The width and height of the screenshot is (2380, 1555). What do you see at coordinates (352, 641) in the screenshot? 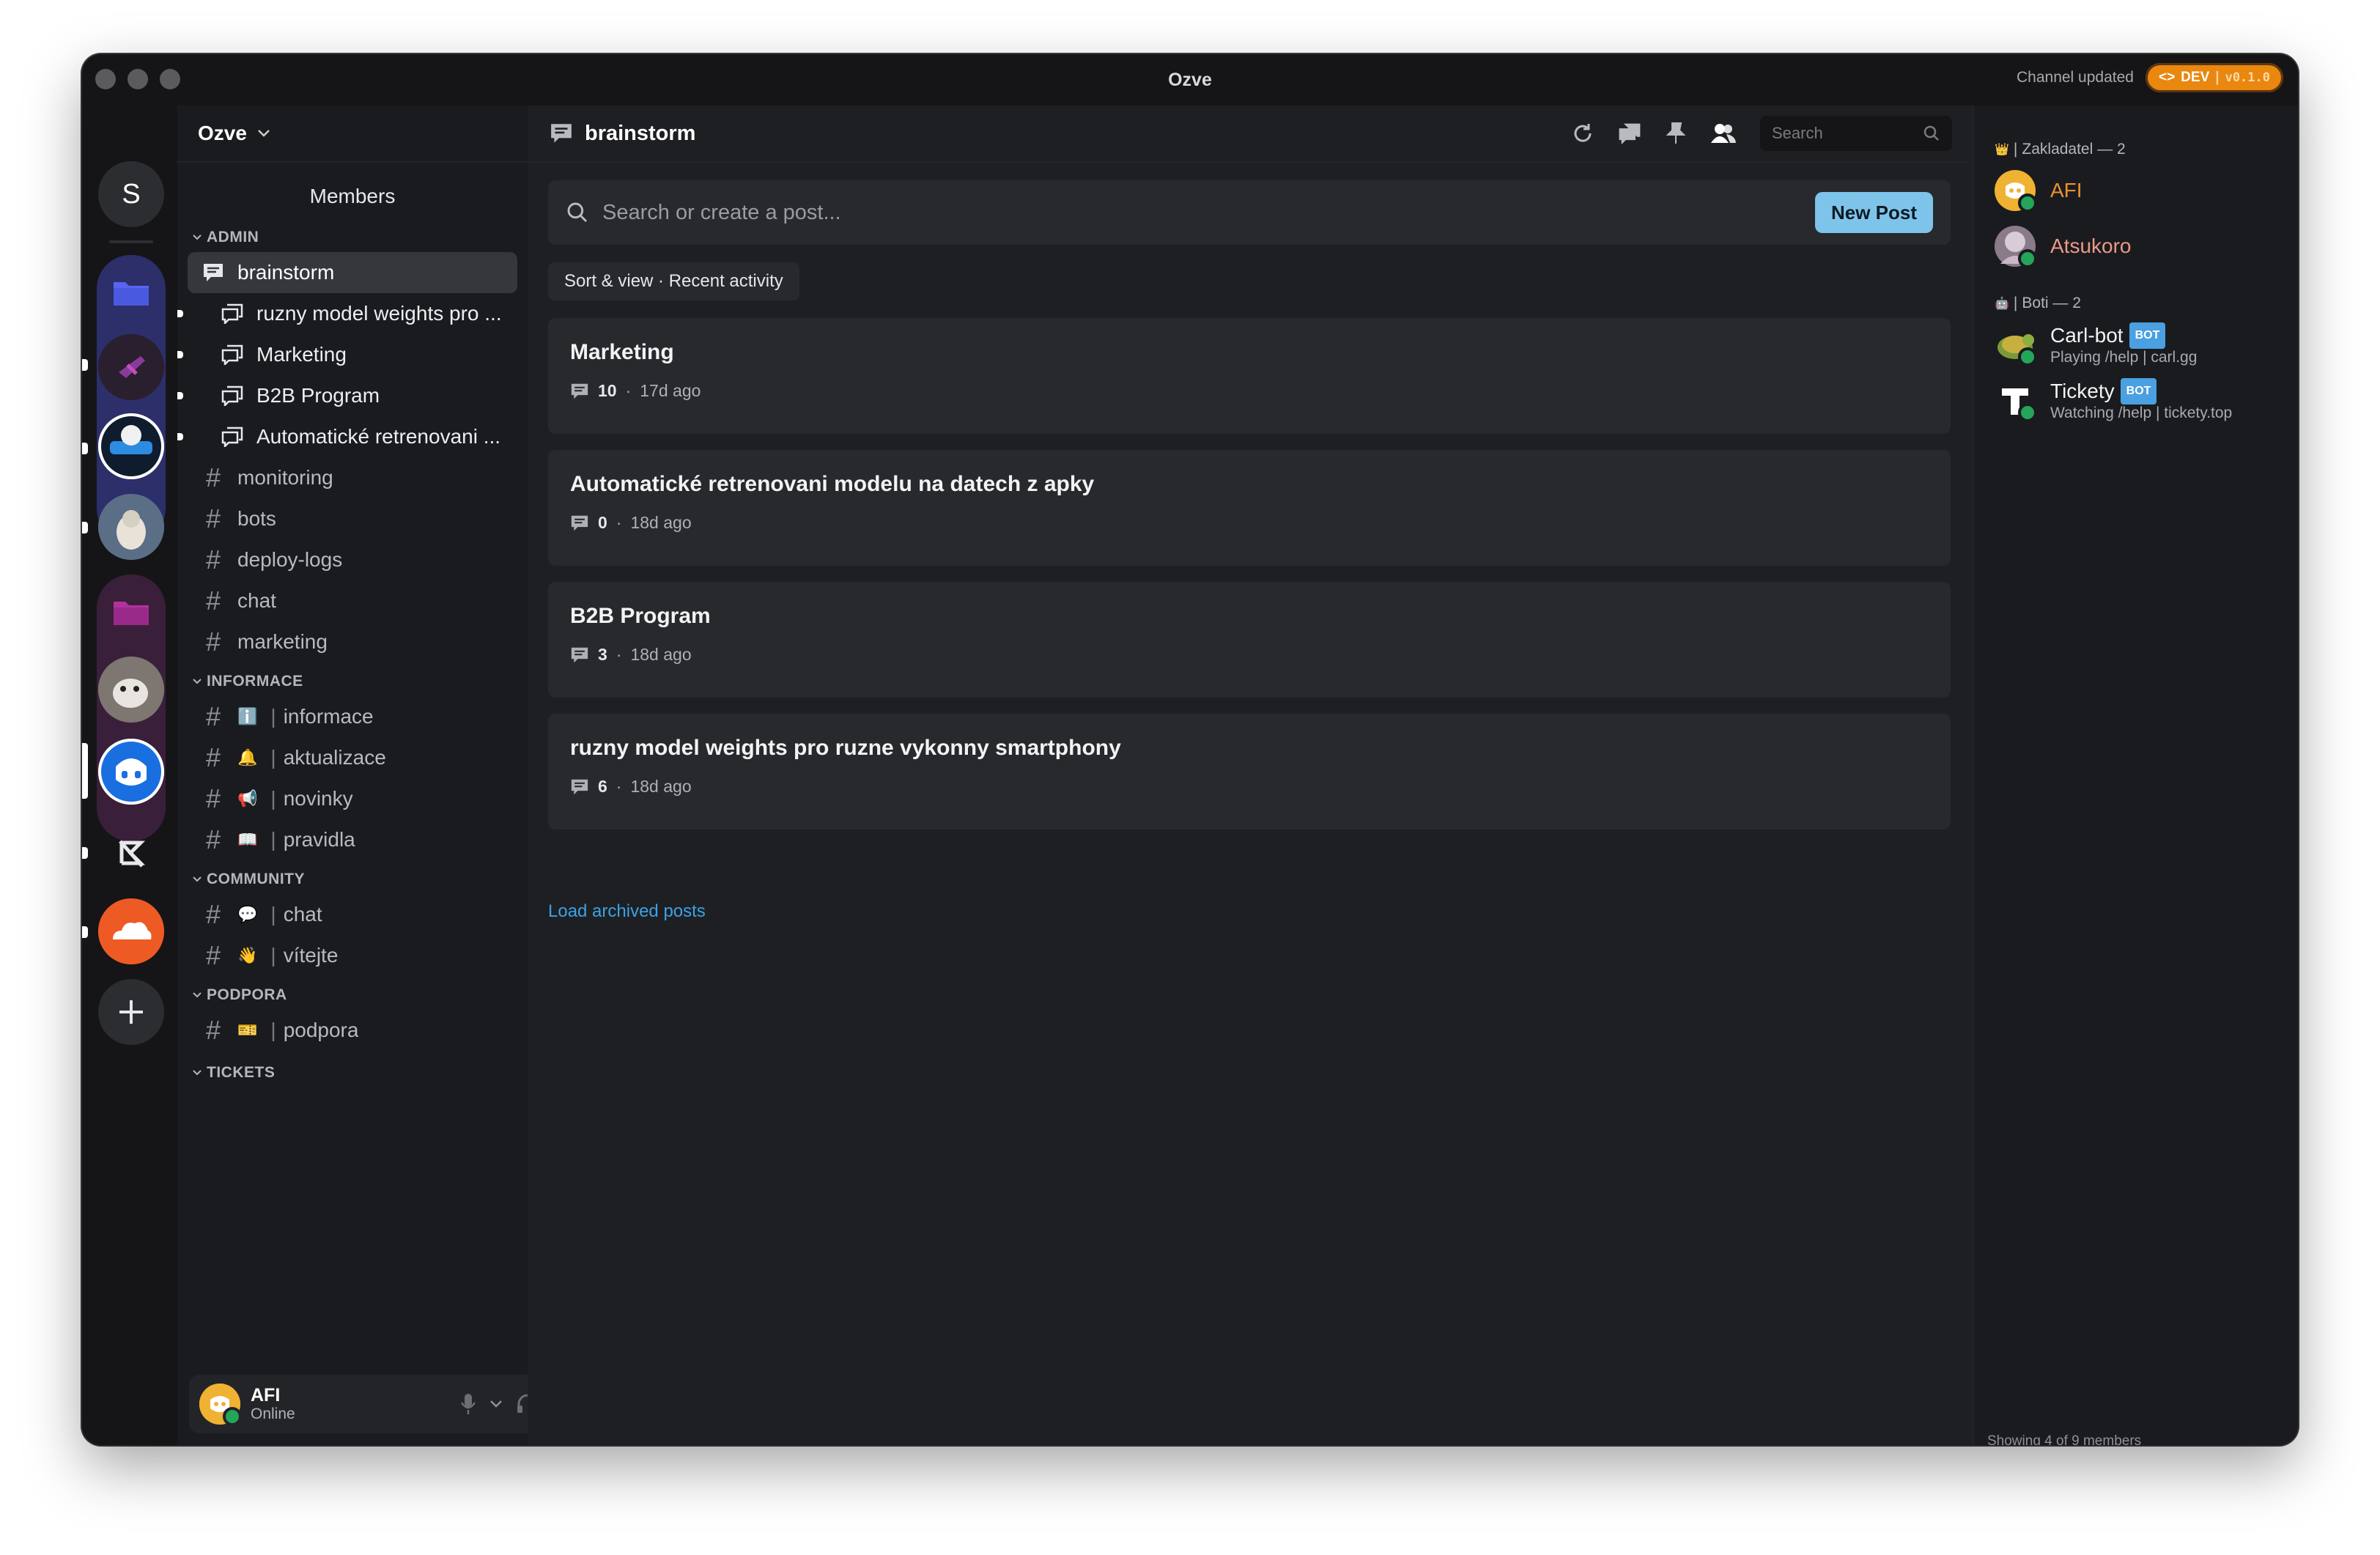
I see `channel-marketing: # marketing` at bounding box center [352, 641].